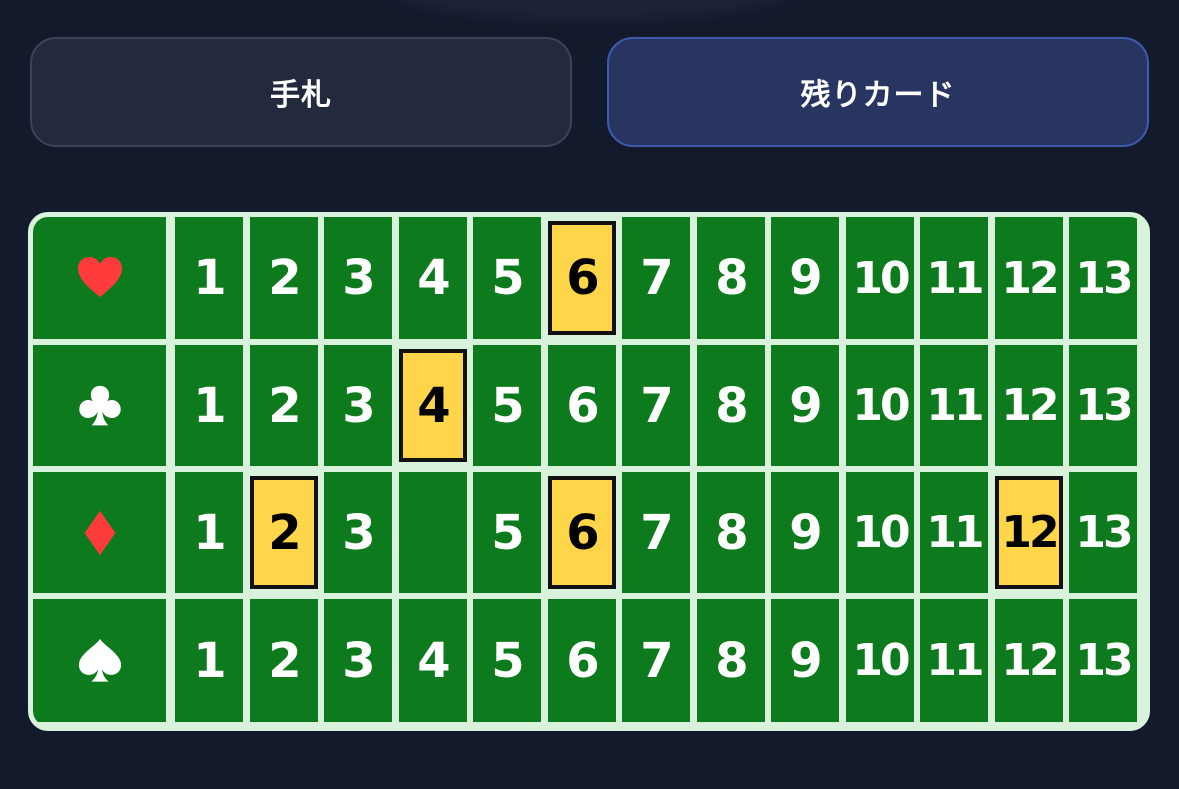 The width and height of the screenshot is (1179, 789). I want to click on card-cell-club-10: 10, so click(880, 405).